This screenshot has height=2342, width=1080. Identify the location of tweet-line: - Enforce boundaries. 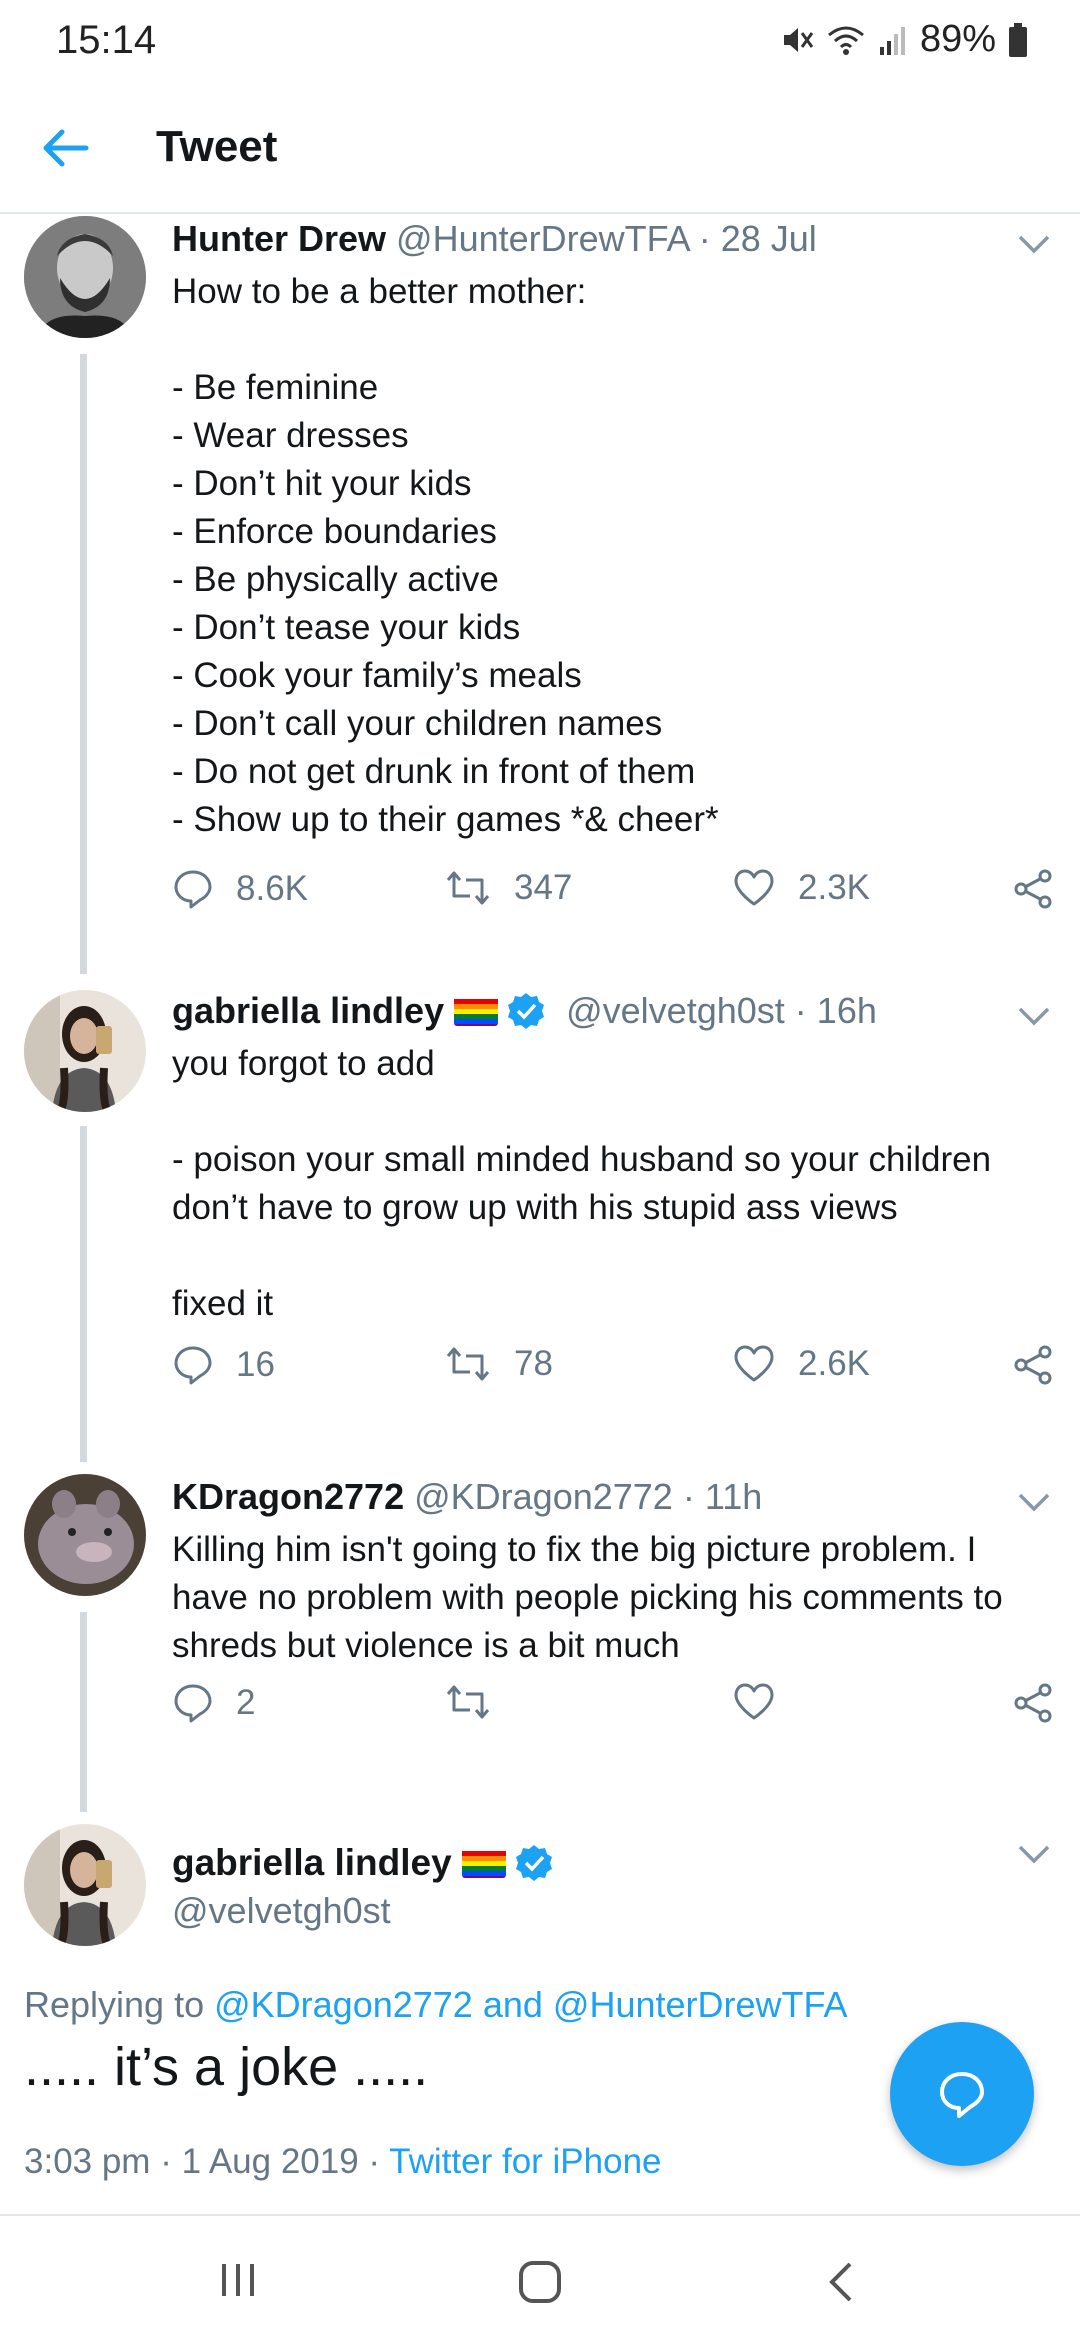
(334, 531).